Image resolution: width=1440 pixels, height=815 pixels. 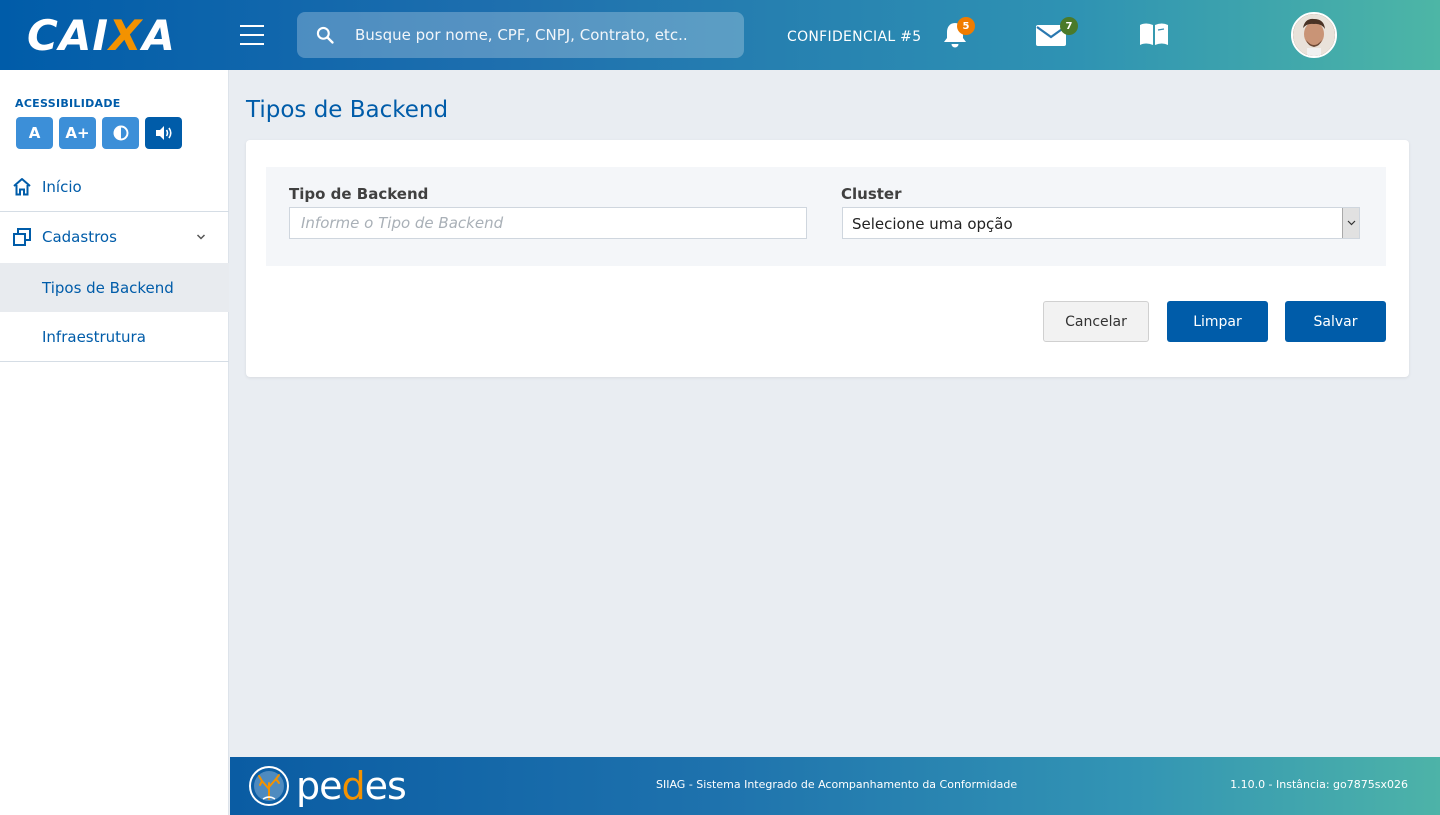 I want to click on top-header: CAIXA CONFIDENCIAL #5 5 7, so click(x=720, y=35).